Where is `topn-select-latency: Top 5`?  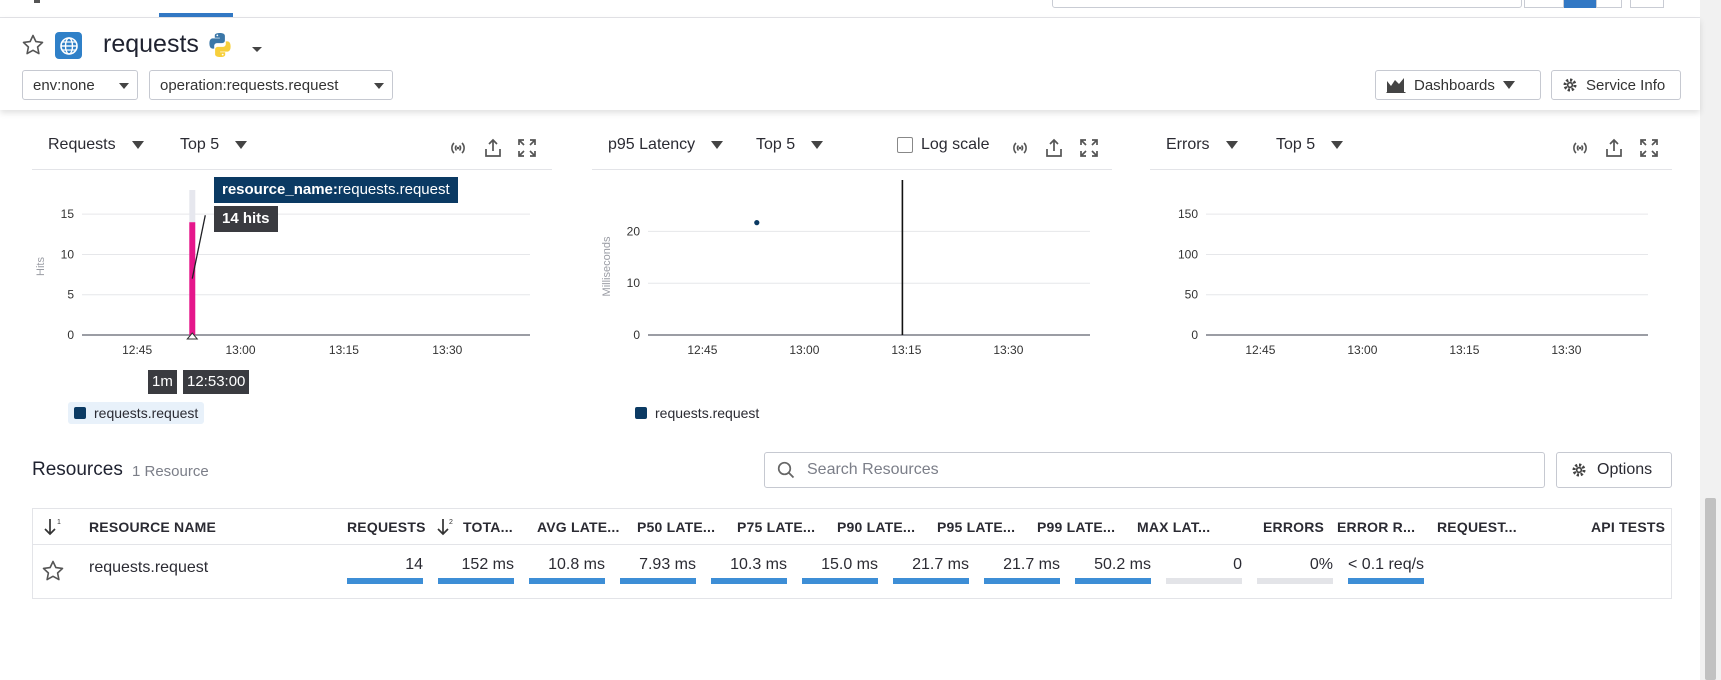 topn-select-latency: Top 5 is located at coordinates (790, 145).